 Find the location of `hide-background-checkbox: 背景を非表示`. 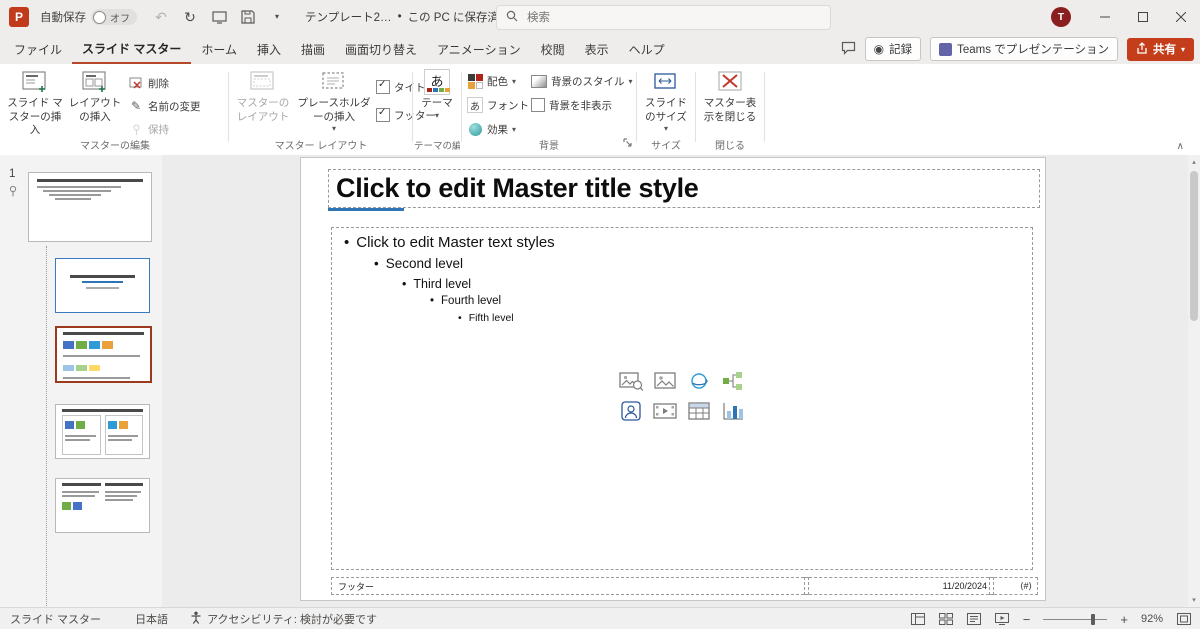

hide-background-checkbox: 背景を非表示 is located at coordinates (571, 105).